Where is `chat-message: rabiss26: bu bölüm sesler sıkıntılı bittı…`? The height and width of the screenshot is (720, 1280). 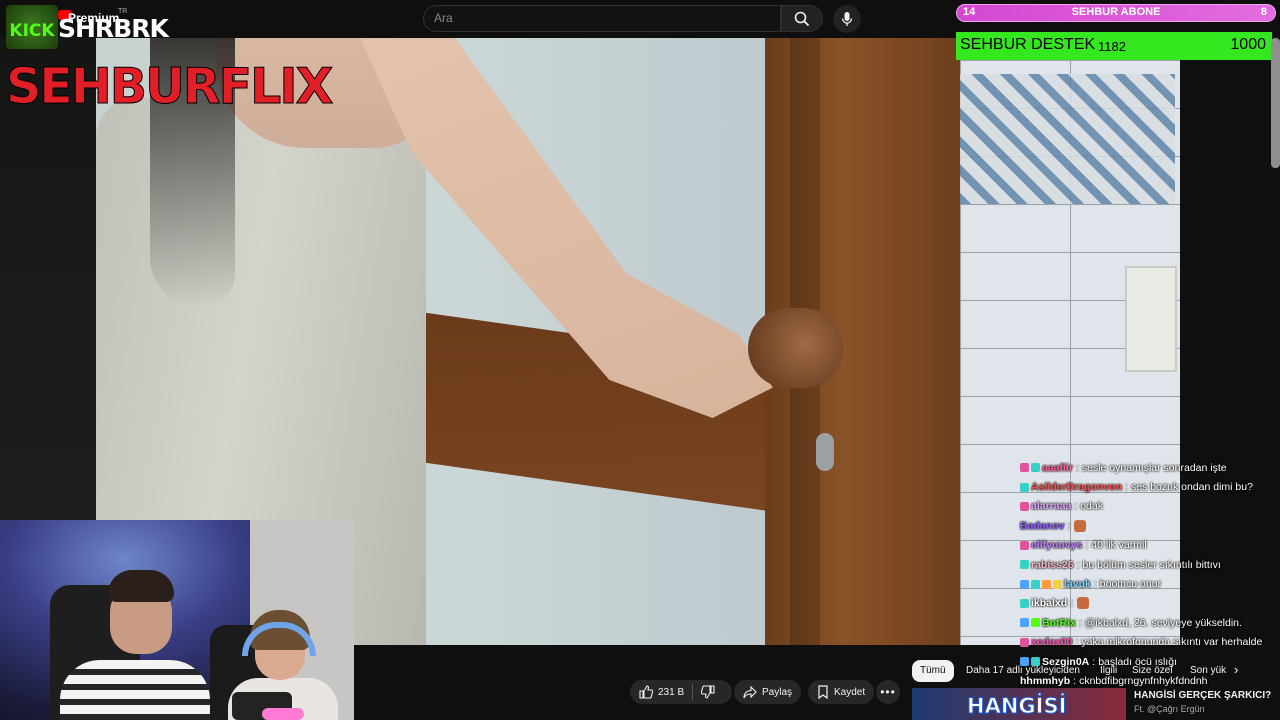 chat-message: rabiss26: bu bölüm sesler sıkıntılı bittı… is located at coordinates (1150, 564).